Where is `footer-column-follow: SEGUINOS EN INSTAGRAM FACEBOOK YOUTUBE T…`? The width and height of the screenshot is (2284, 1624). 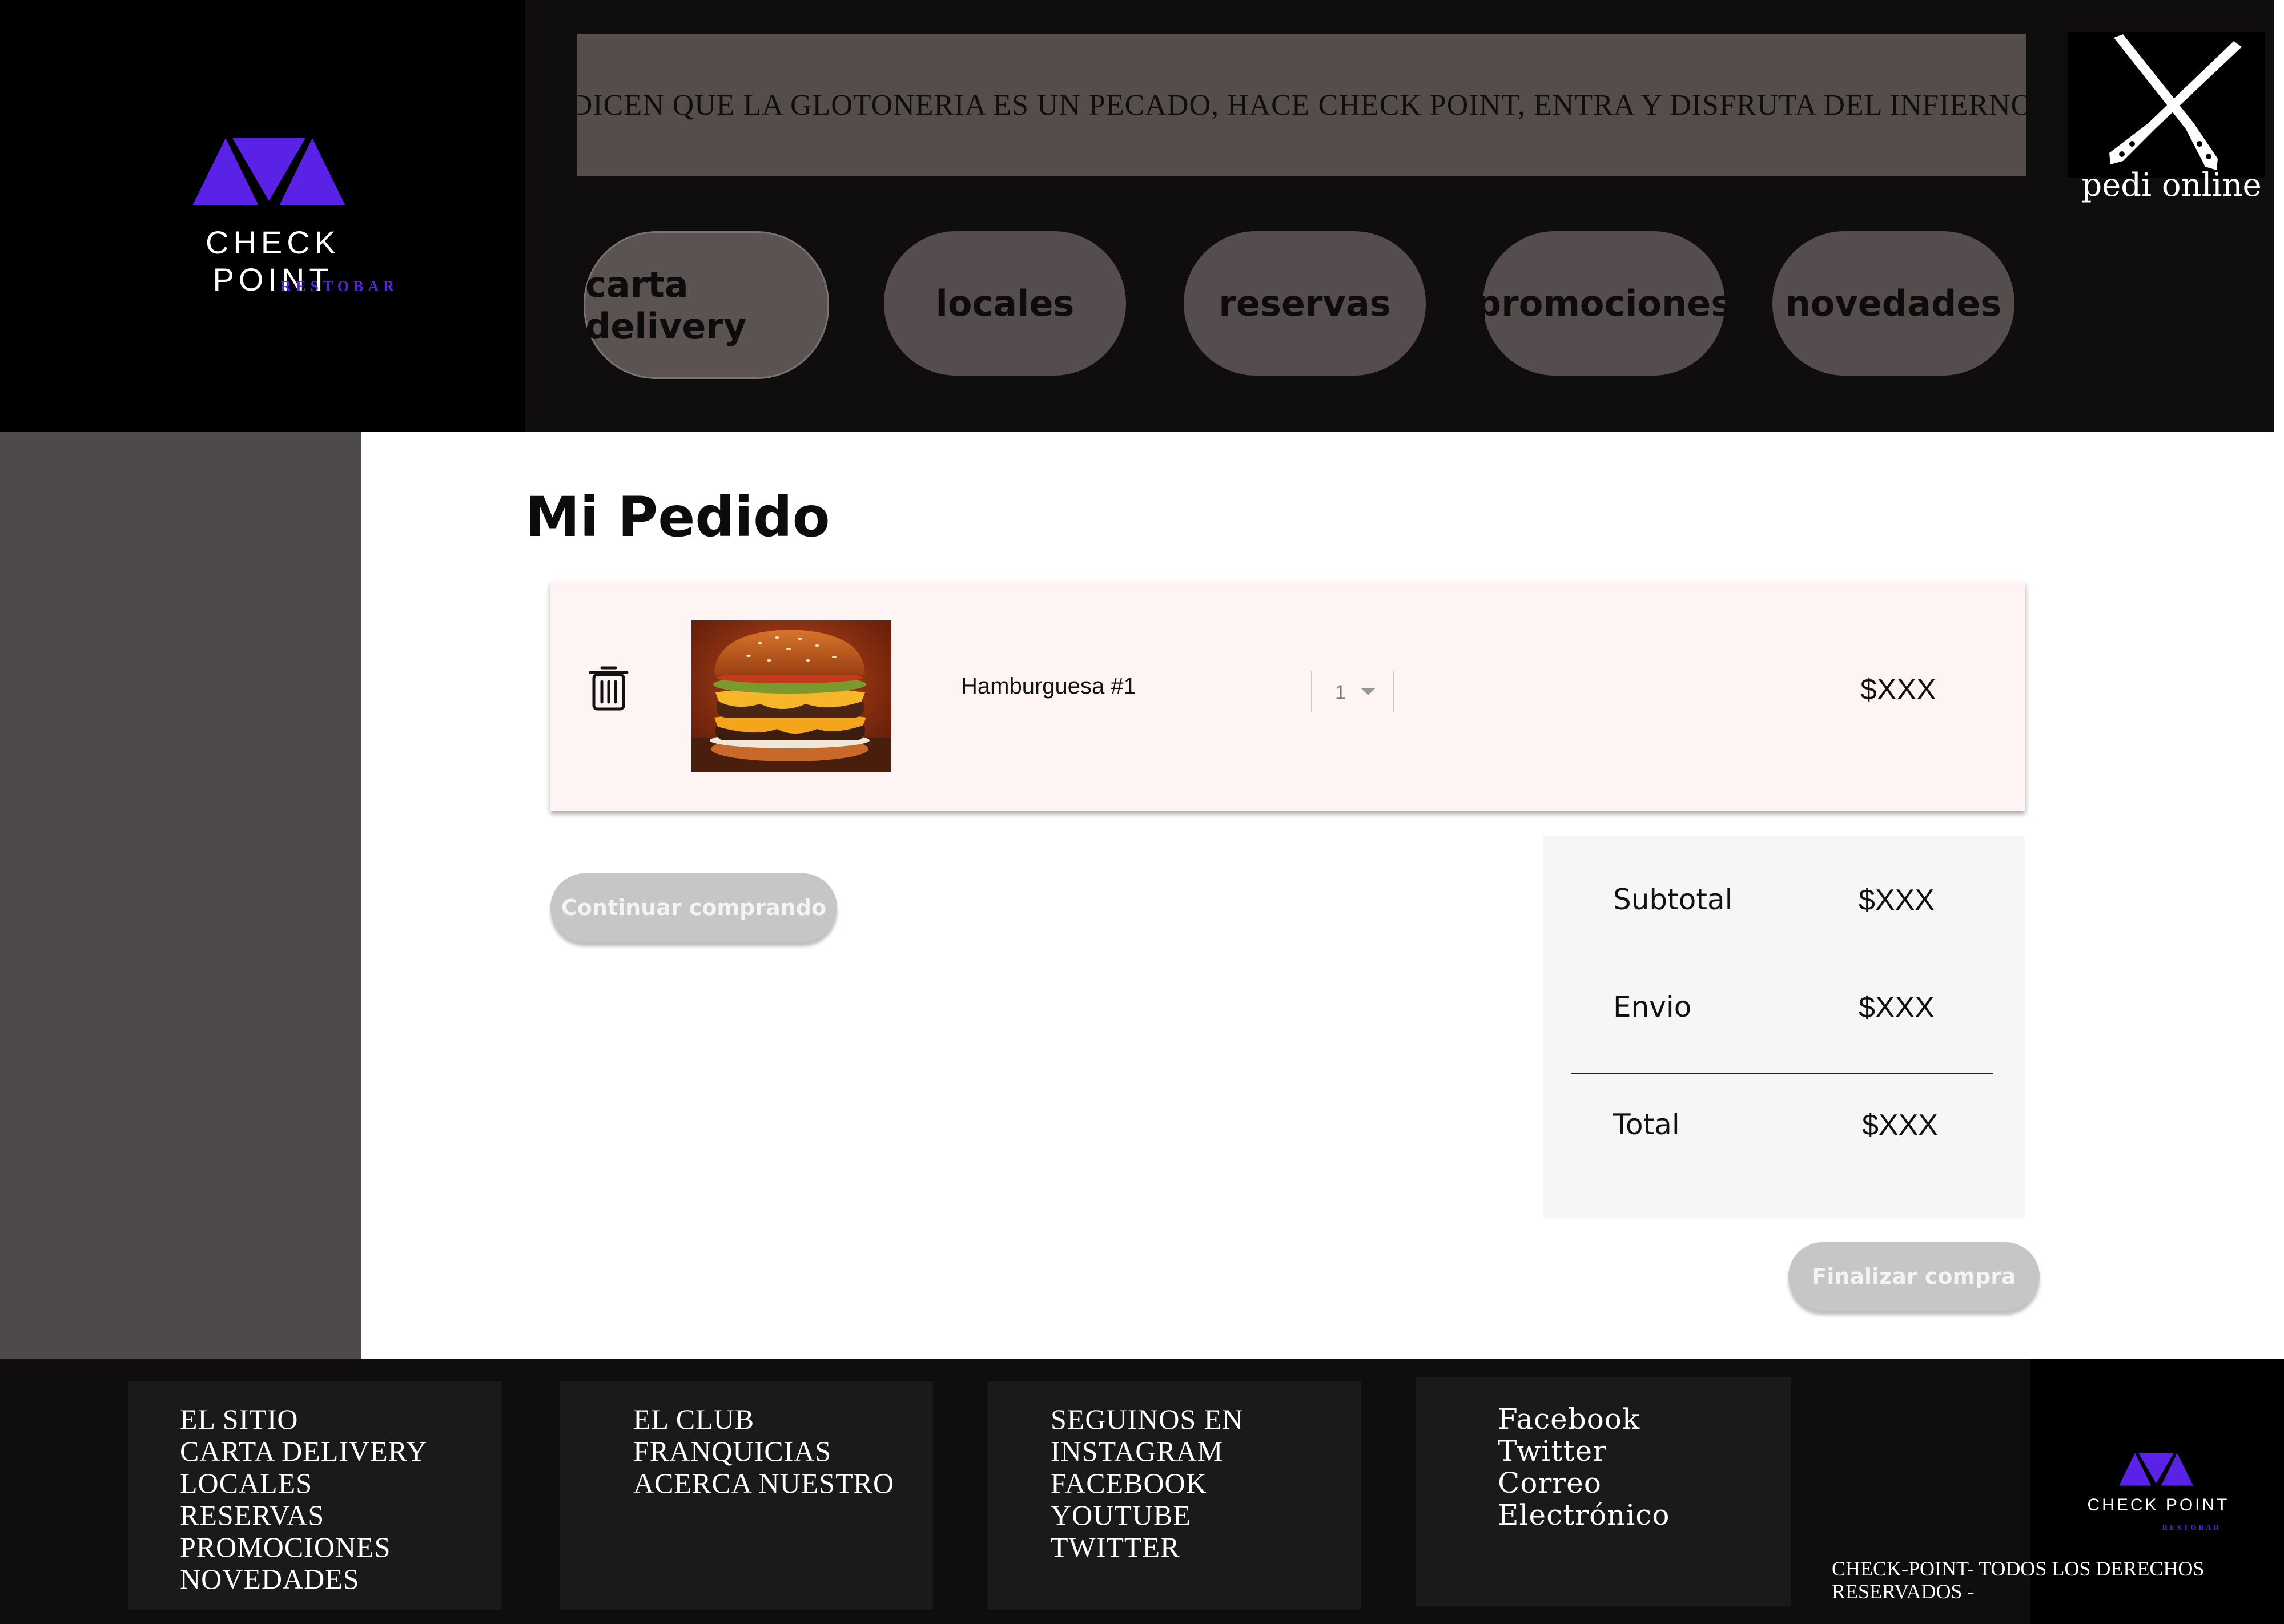
footer-column-follow: SEGUINOS EN INSTAGRAM FACEBOOK YOUTUBE T… is located at coordinates (1174, 1495).